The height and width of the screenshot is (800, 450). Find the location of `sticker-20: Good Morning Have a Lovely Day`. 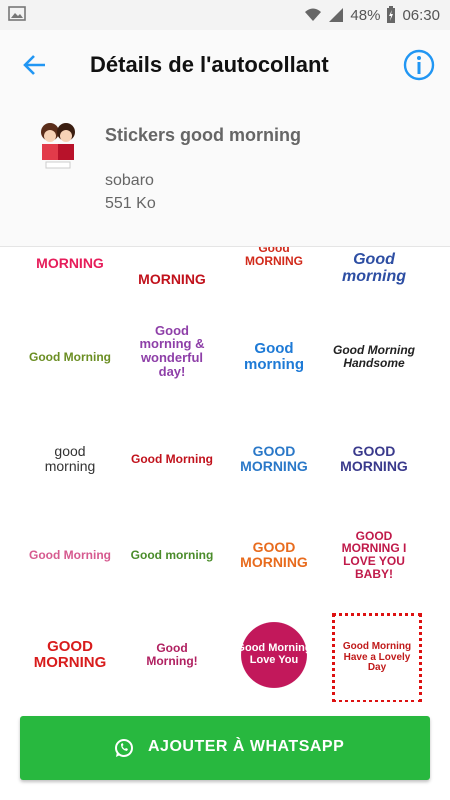

sticker-20: Good Morning Have a Lovely Day is located at coordinates (377, 657).